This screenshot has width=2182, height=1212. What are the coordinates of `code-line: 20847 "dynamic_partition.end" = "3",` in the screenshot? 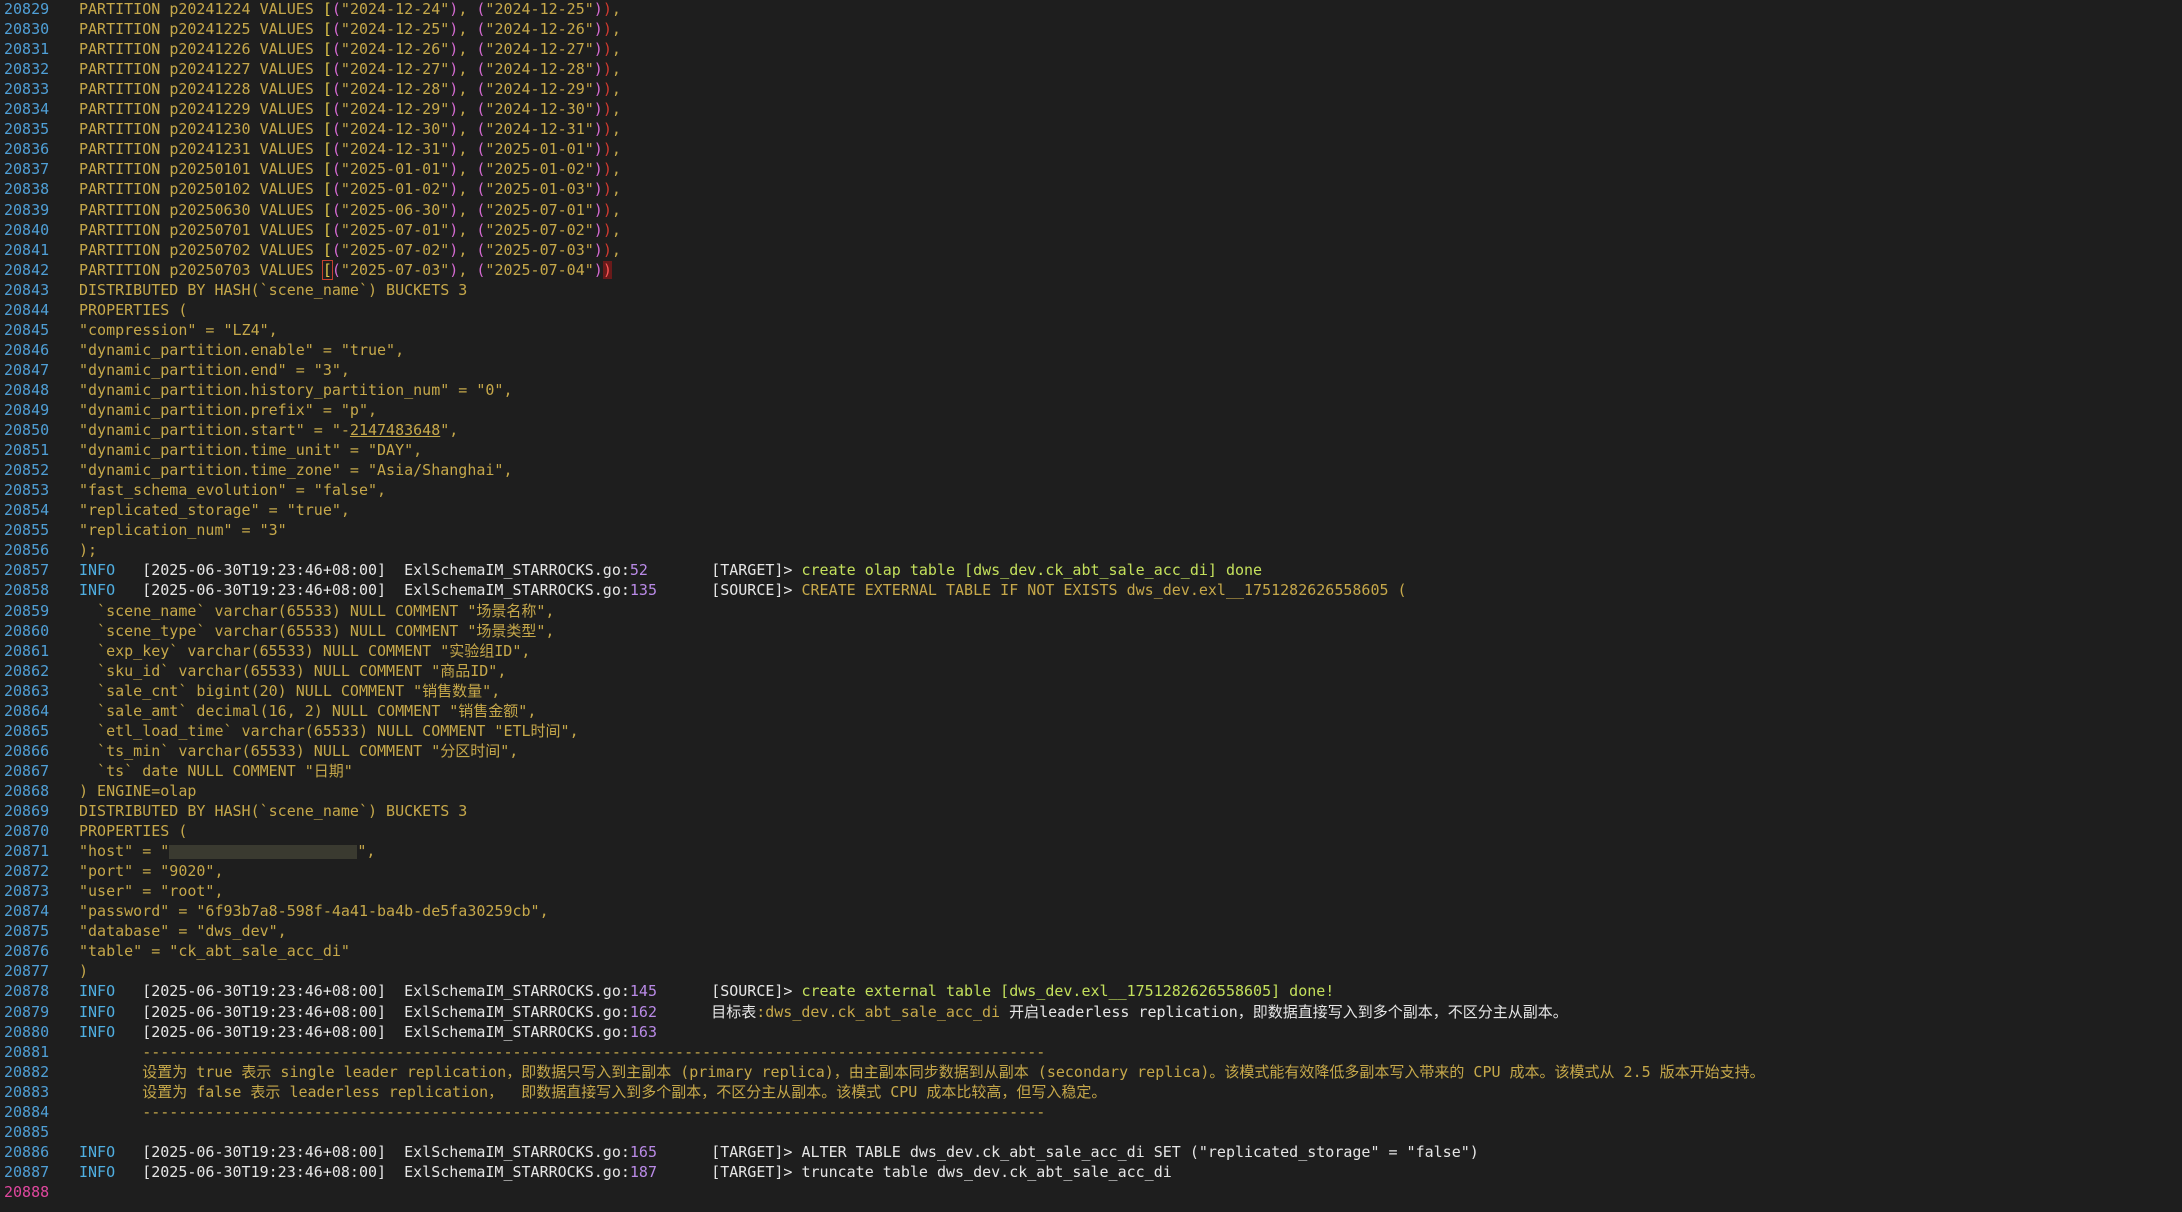 It's located at (1091, 370).